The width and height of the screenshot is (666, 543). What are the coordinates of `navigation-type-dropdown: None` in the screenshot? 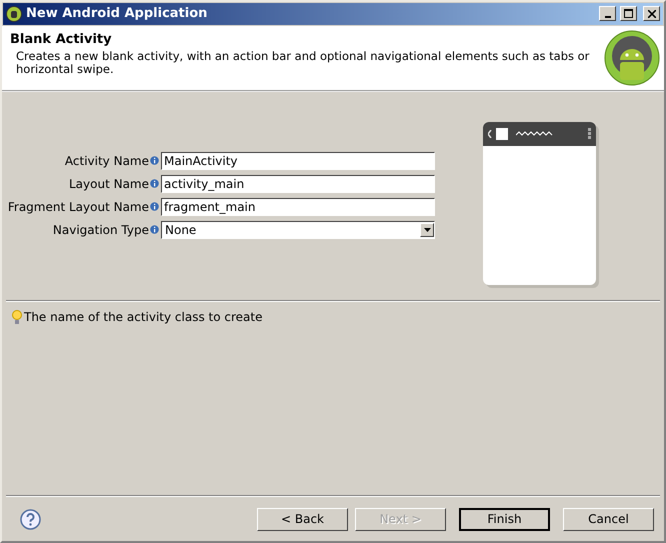 It's located at (298, 229).